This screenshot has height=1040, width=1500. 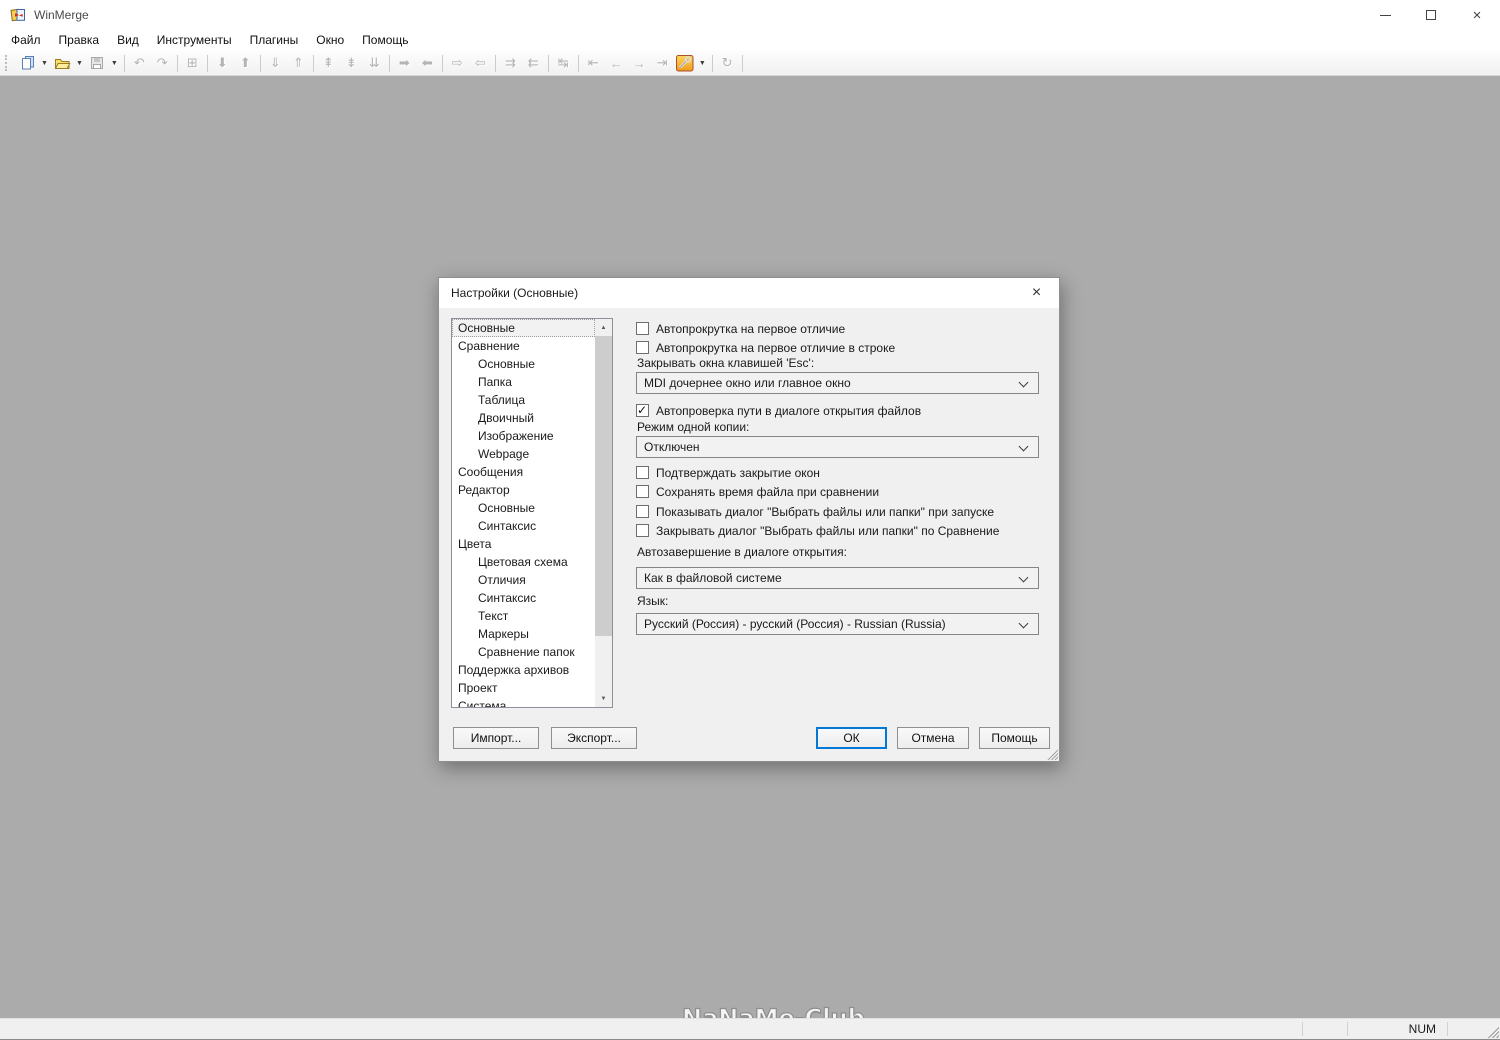 I want to click on tree-item-colors-folder-compare: Сравнение папок, so click(x=523, y=652).